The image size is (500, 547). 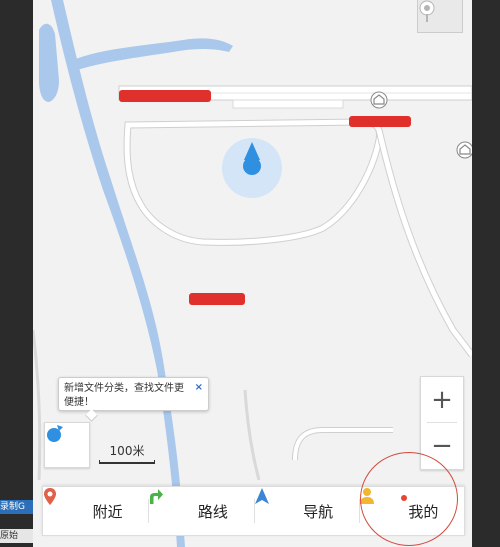 What do you see at coordinates (427, 11) in the screenshot?
I see `map-pin-icon` at bounding box center [427, 11].